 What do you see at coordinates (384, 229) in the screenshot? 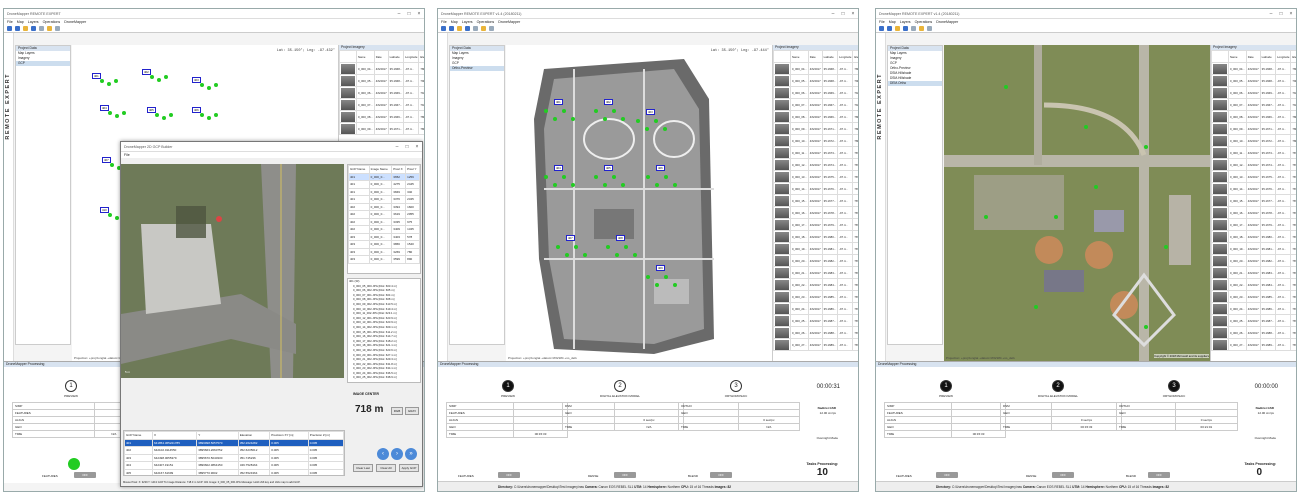
I see `table-row: 402 0_000_0... 3409 1345` at bounding box center [384, 229].